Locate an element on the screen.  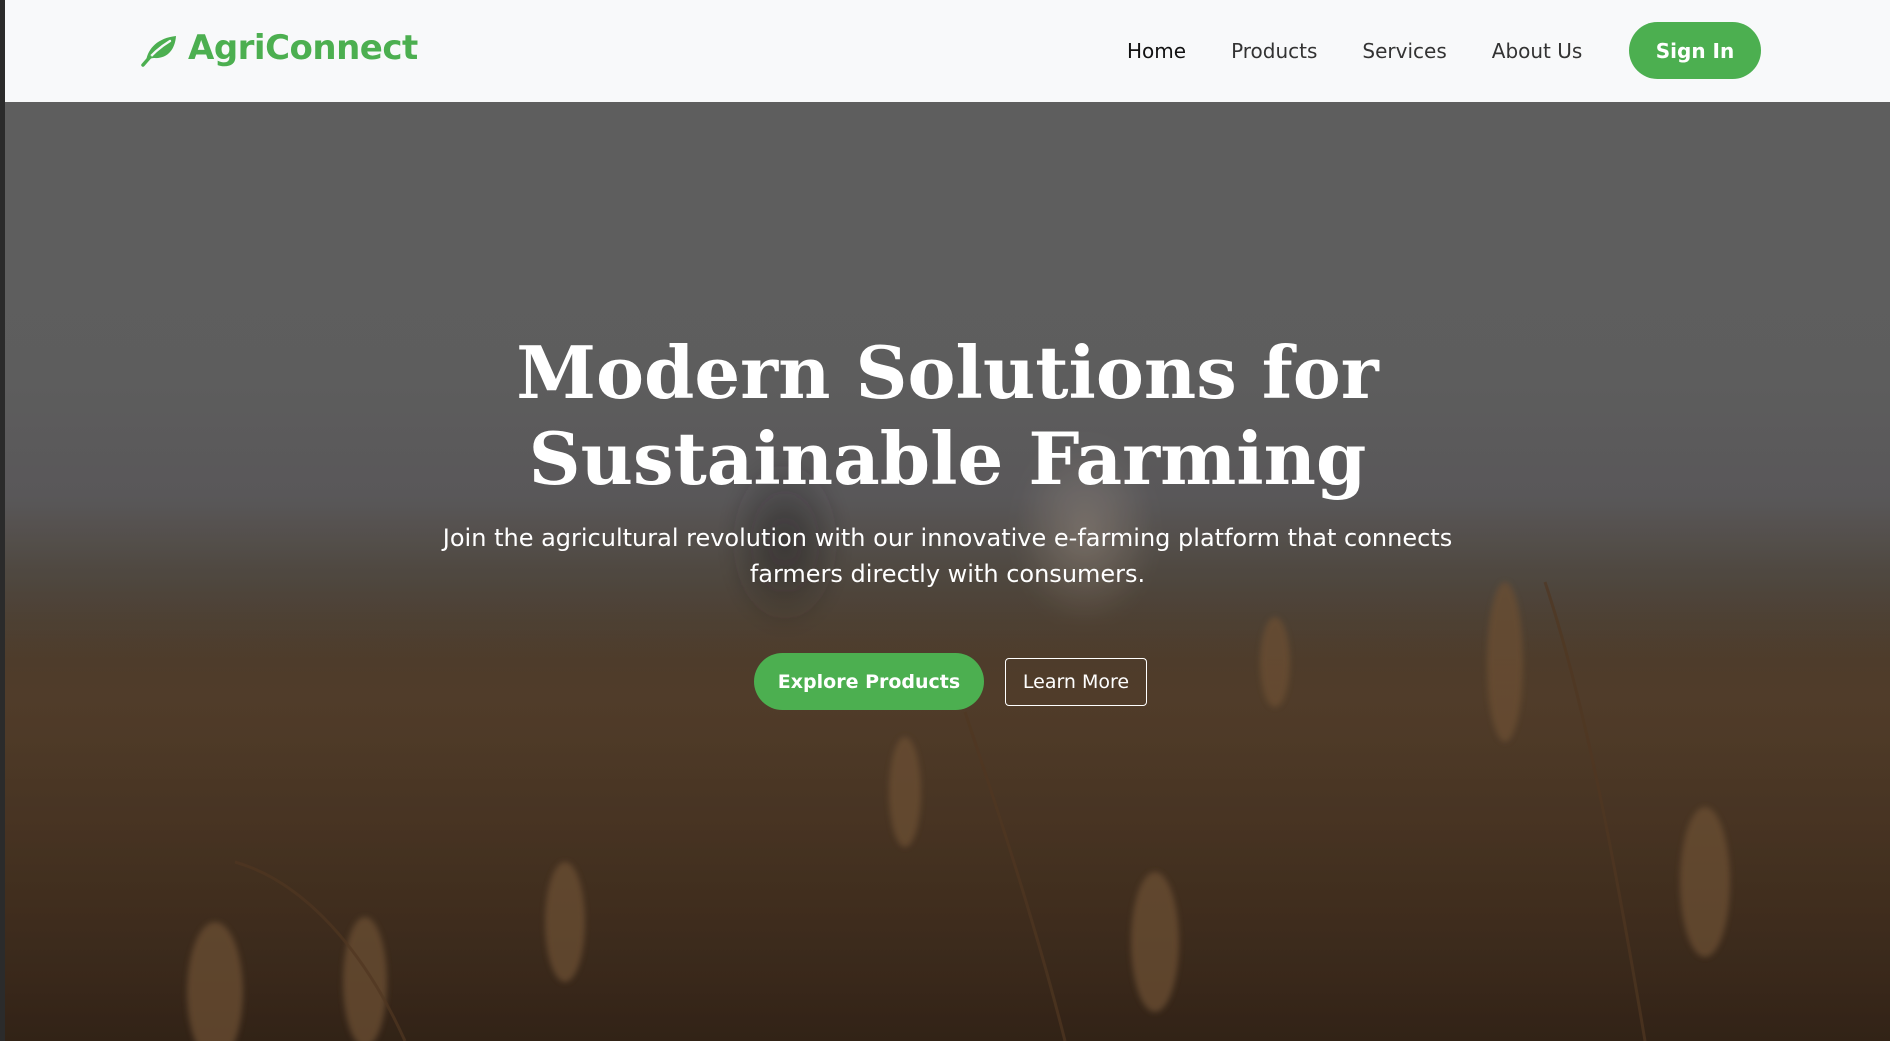
hero-title-line: Sustainable Farming is located at coordinates (947, 458).